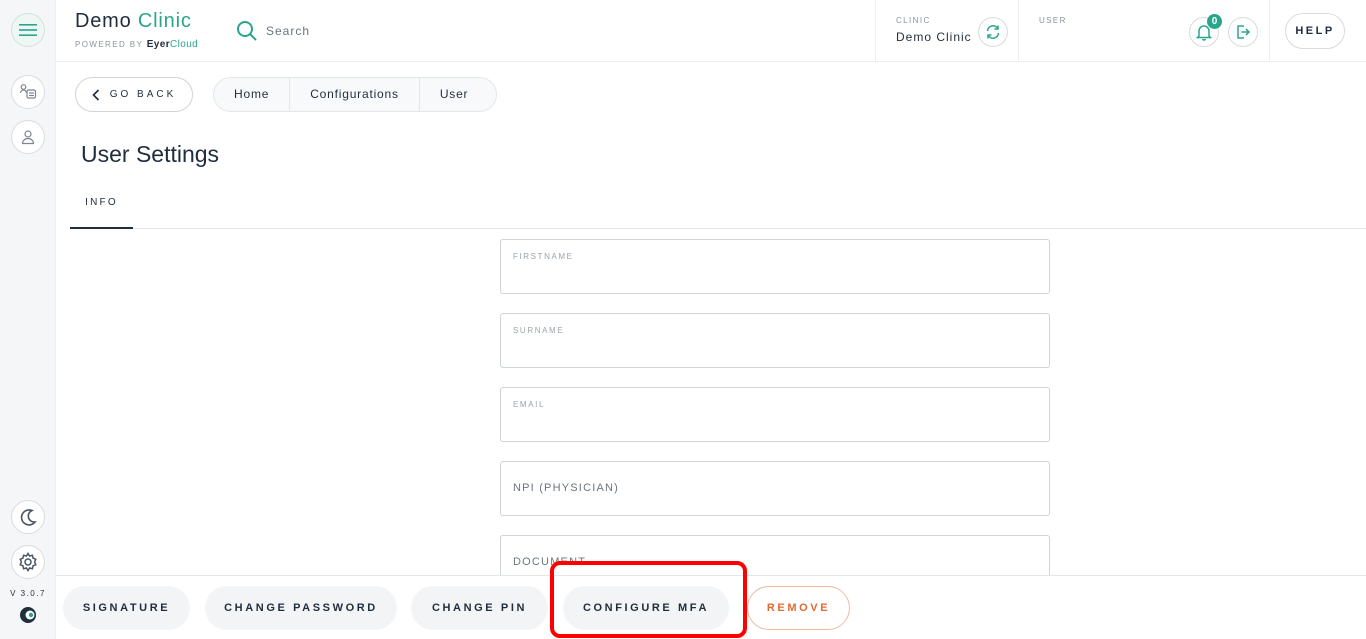 This screenshot has height=639, width=1366. I want to click on chevron-left-icon, so click(95, 94).